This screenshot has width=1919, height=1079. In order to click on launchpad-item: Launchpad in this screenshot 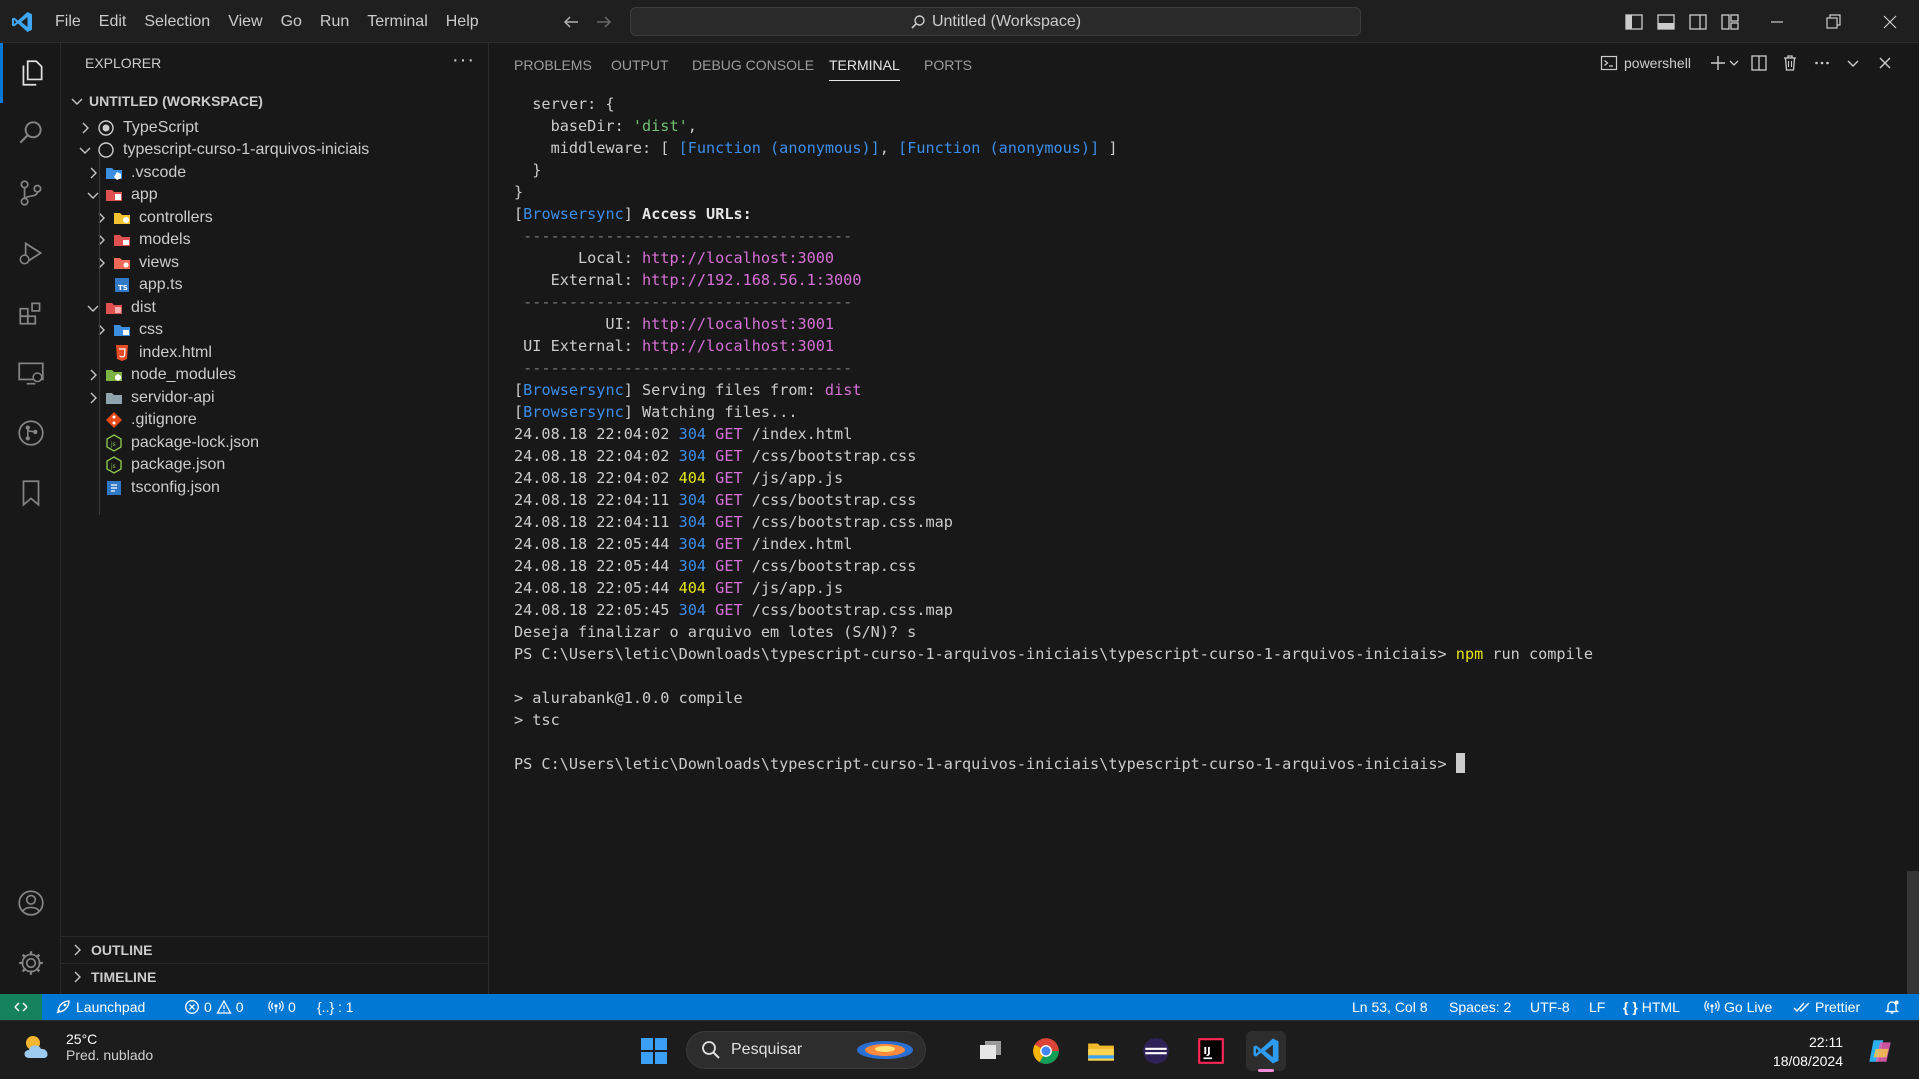, I will do `click(99, 1007)`.